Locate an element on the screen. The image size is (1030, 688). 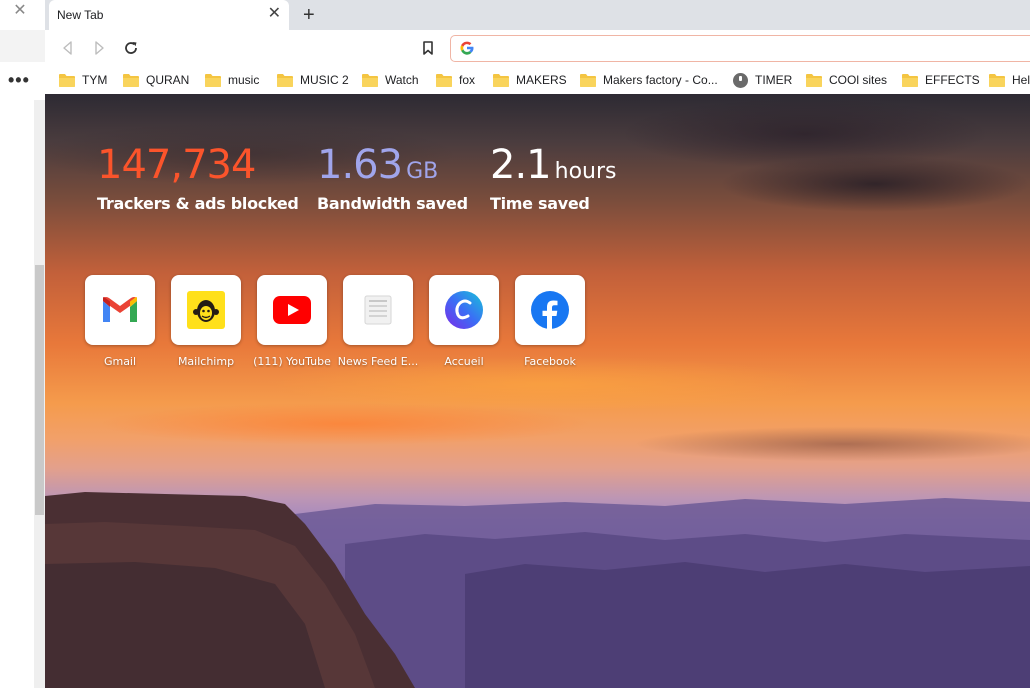
toolbar is located at coordinates (537, 48).